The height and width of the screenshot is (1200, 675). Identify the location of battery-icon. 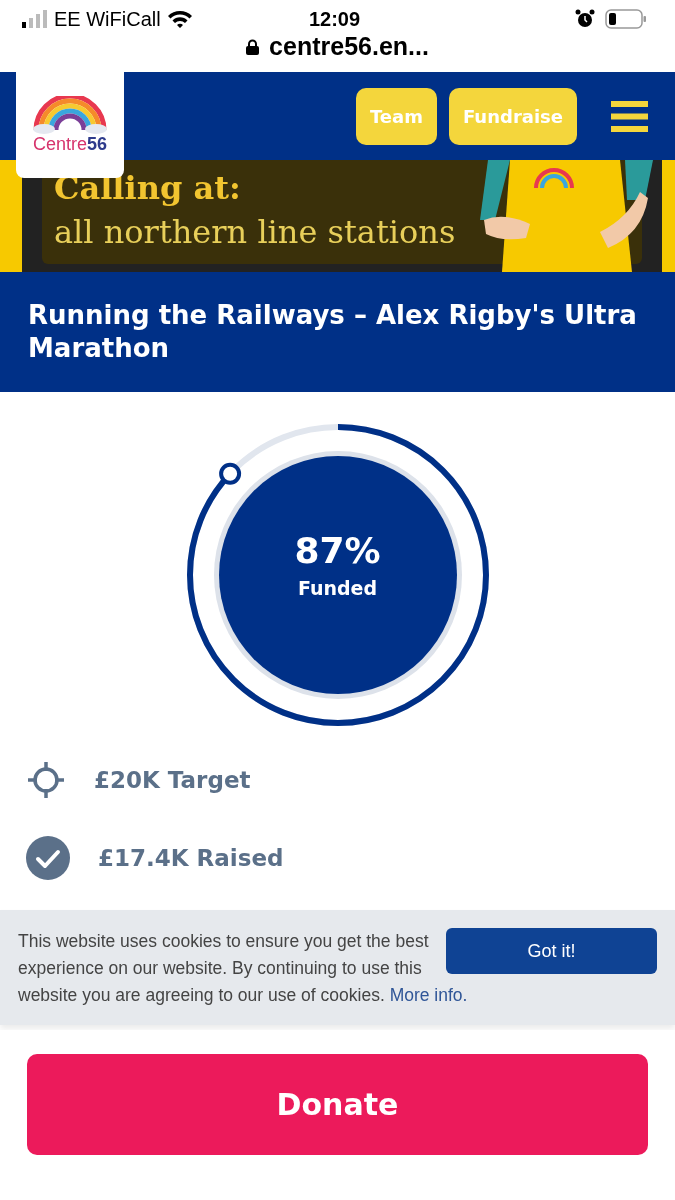
(626, 19).